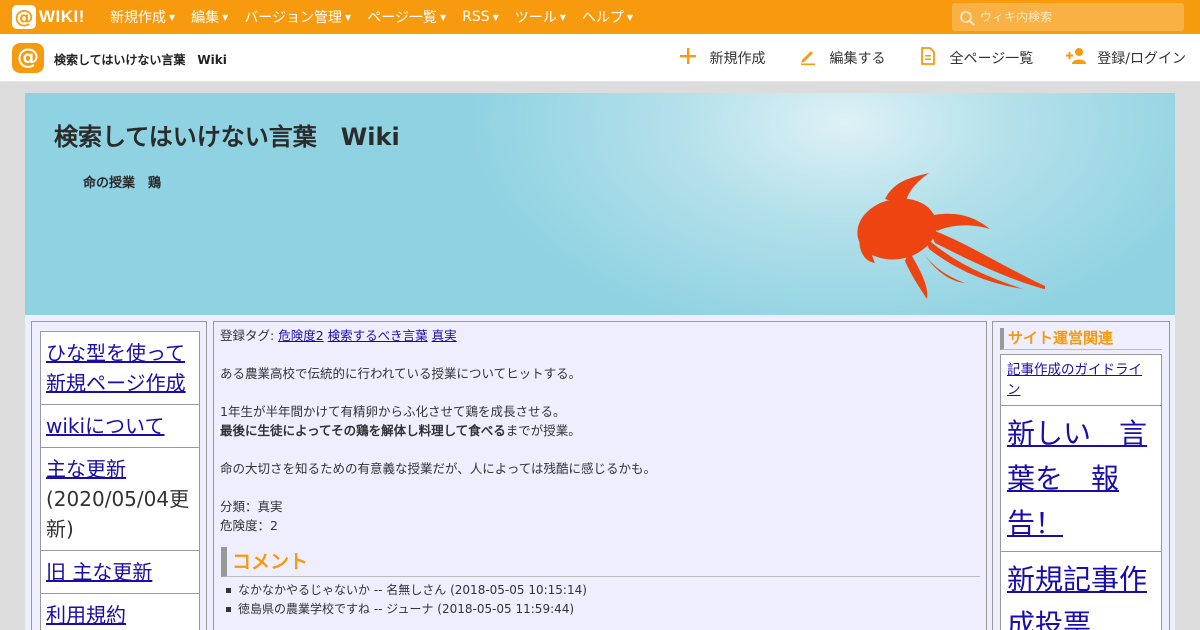 This screenshot has height=630, width=1200. I want to click on action-nav: 新規作成 編集する 全ページ一覧 登録/ログイン, so click(916, 58).